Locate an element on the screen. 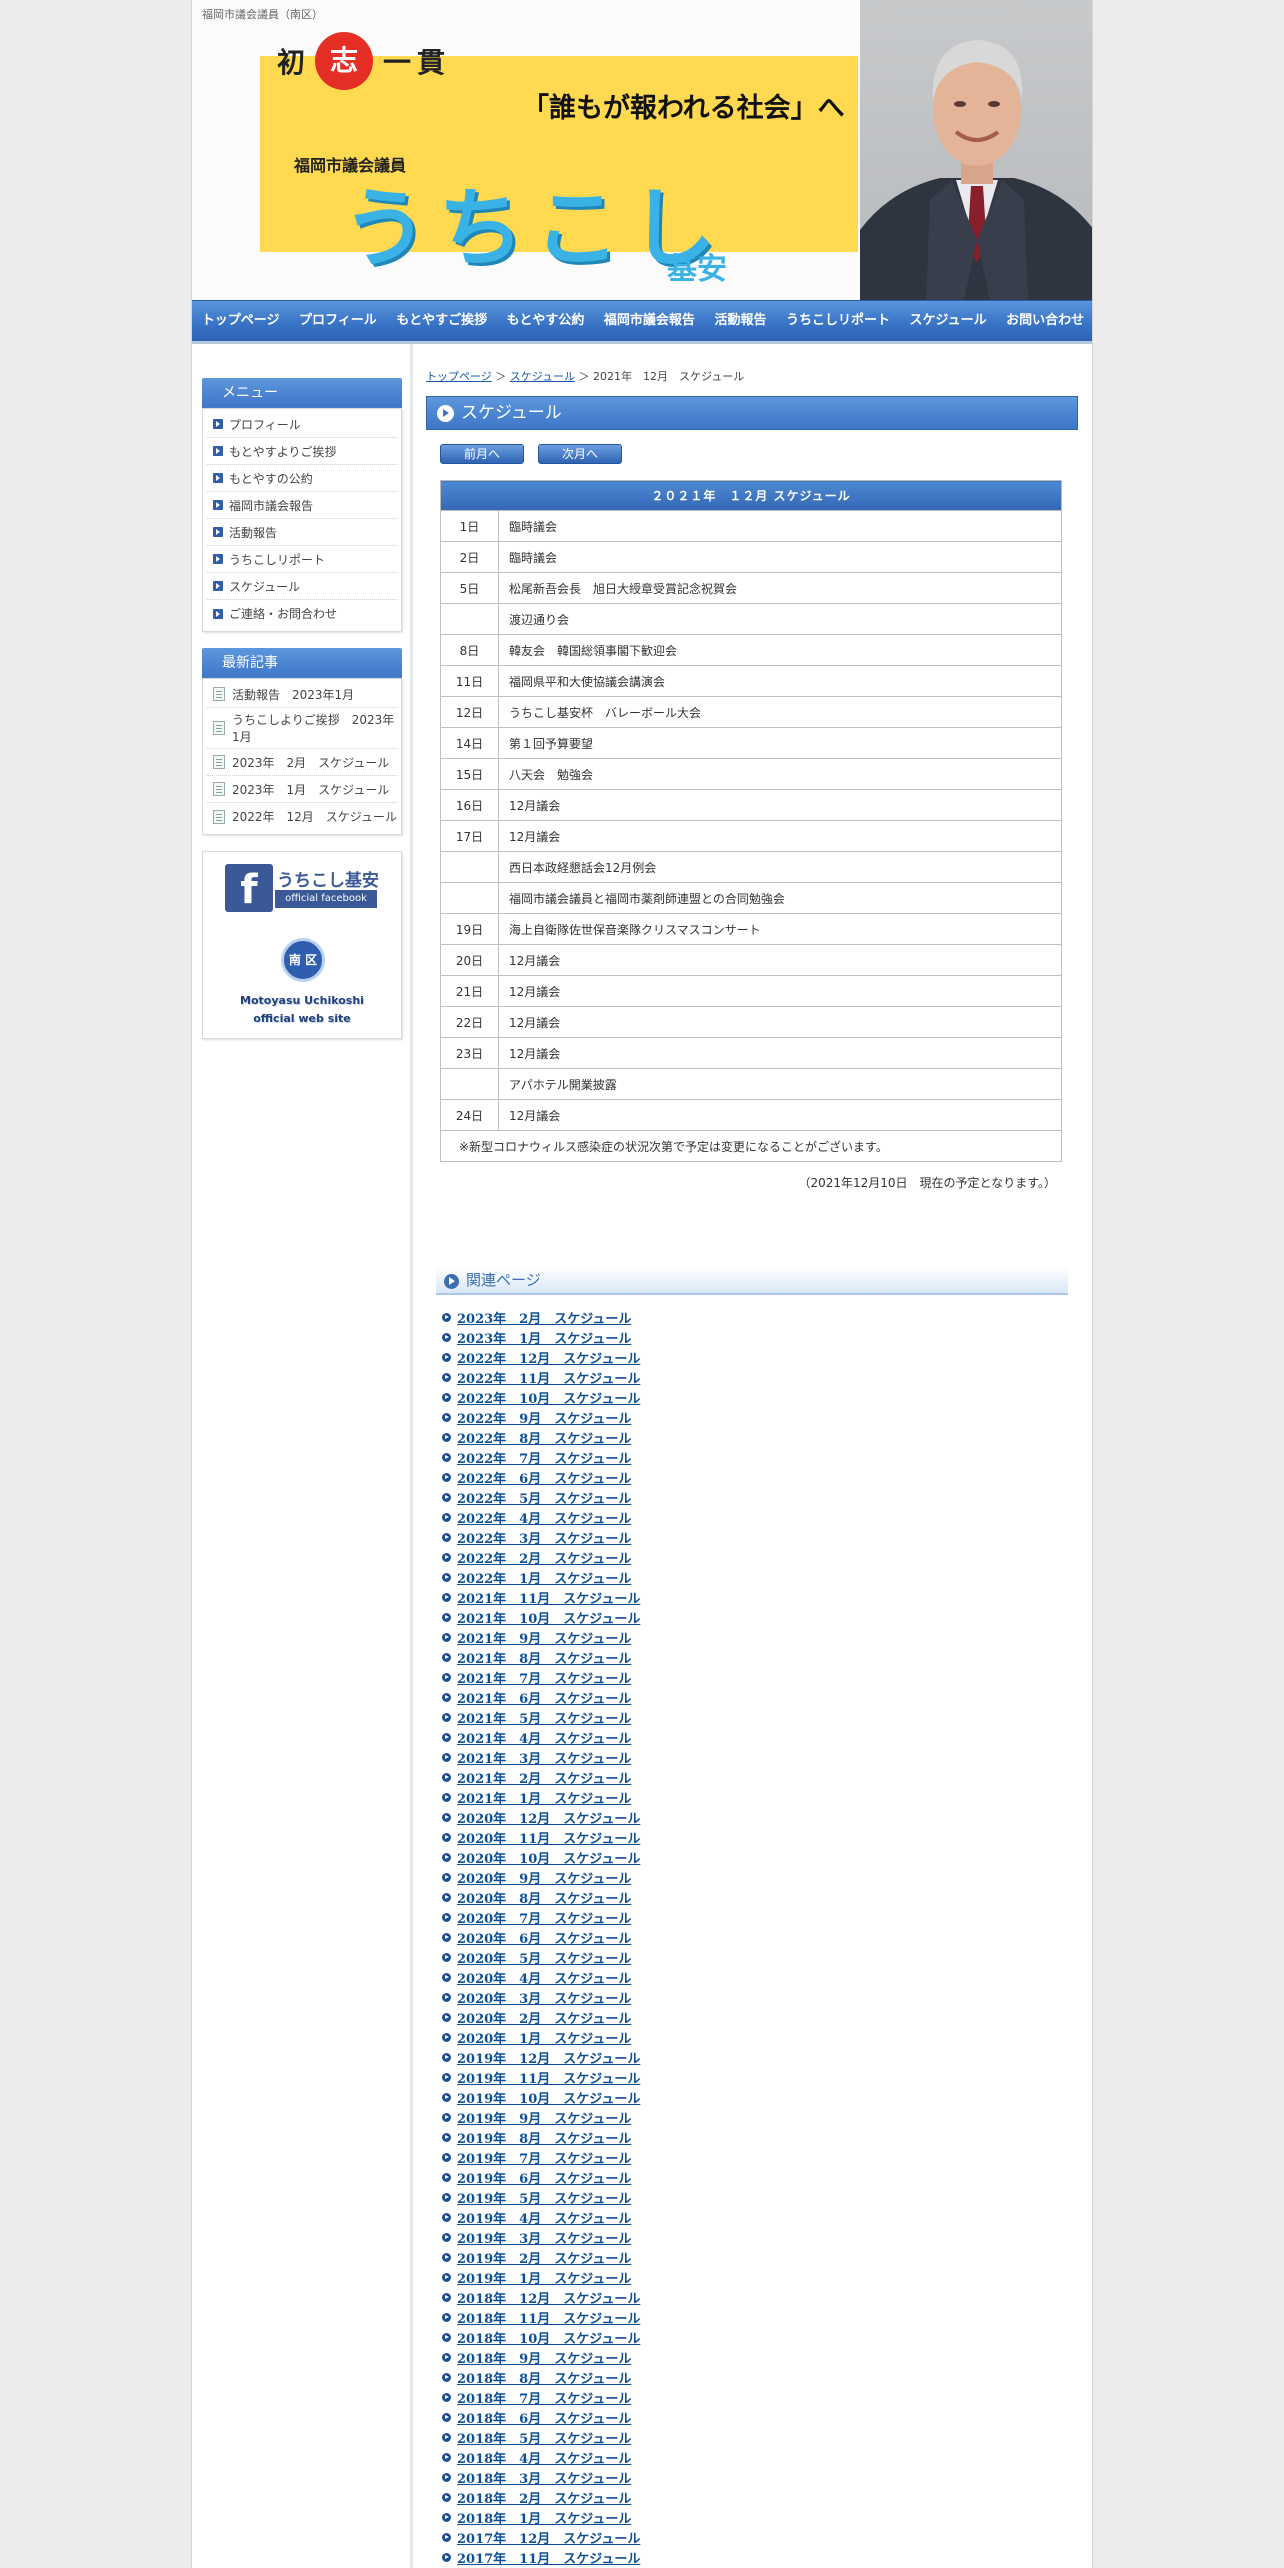 The height and width of the screenshot is (2568, 1284). menu-item-greeting: もとやすよりご挨拶 is located at coordinates (302, 451).